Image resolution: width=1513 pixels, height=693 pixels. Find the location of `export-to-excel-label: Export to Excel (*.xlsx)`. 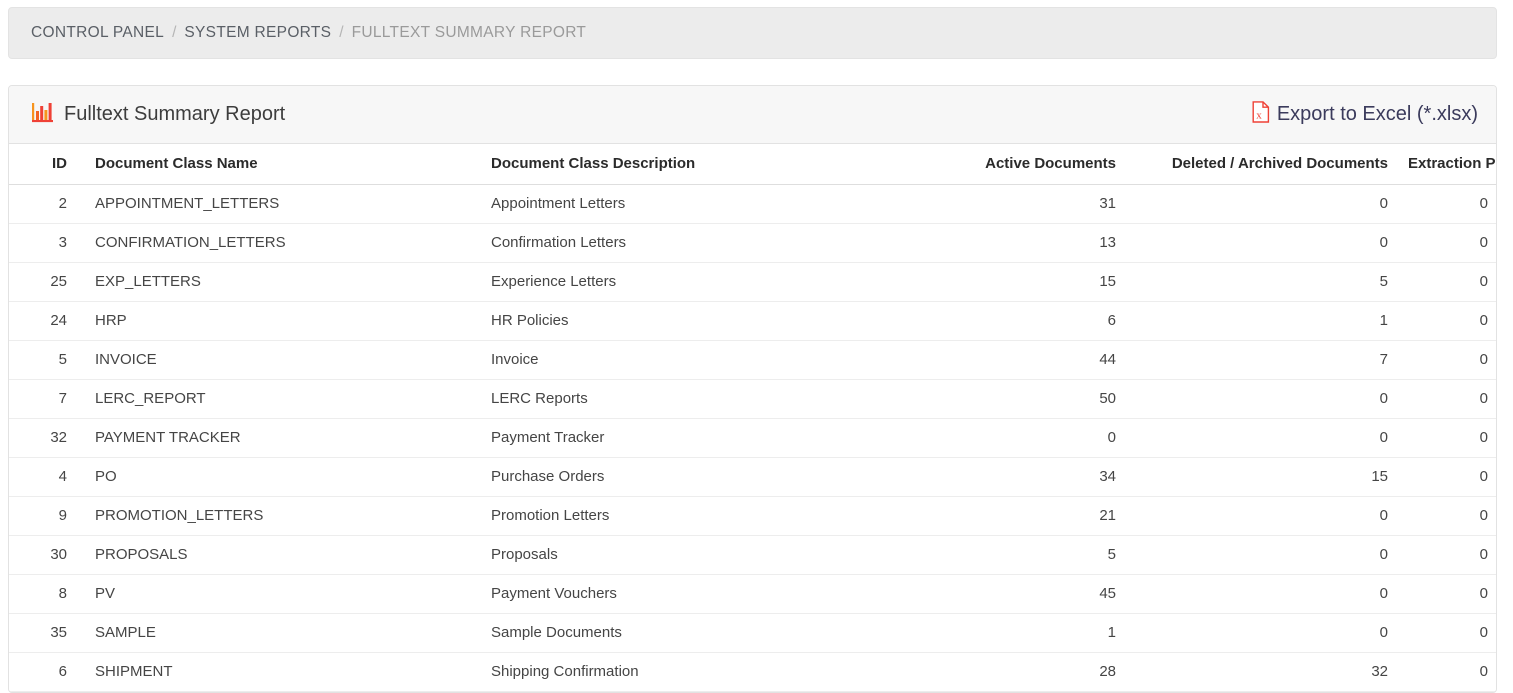

export-to-excel-label: Export to Excel (*.xlsx) is located at coordinates (1377, 114).